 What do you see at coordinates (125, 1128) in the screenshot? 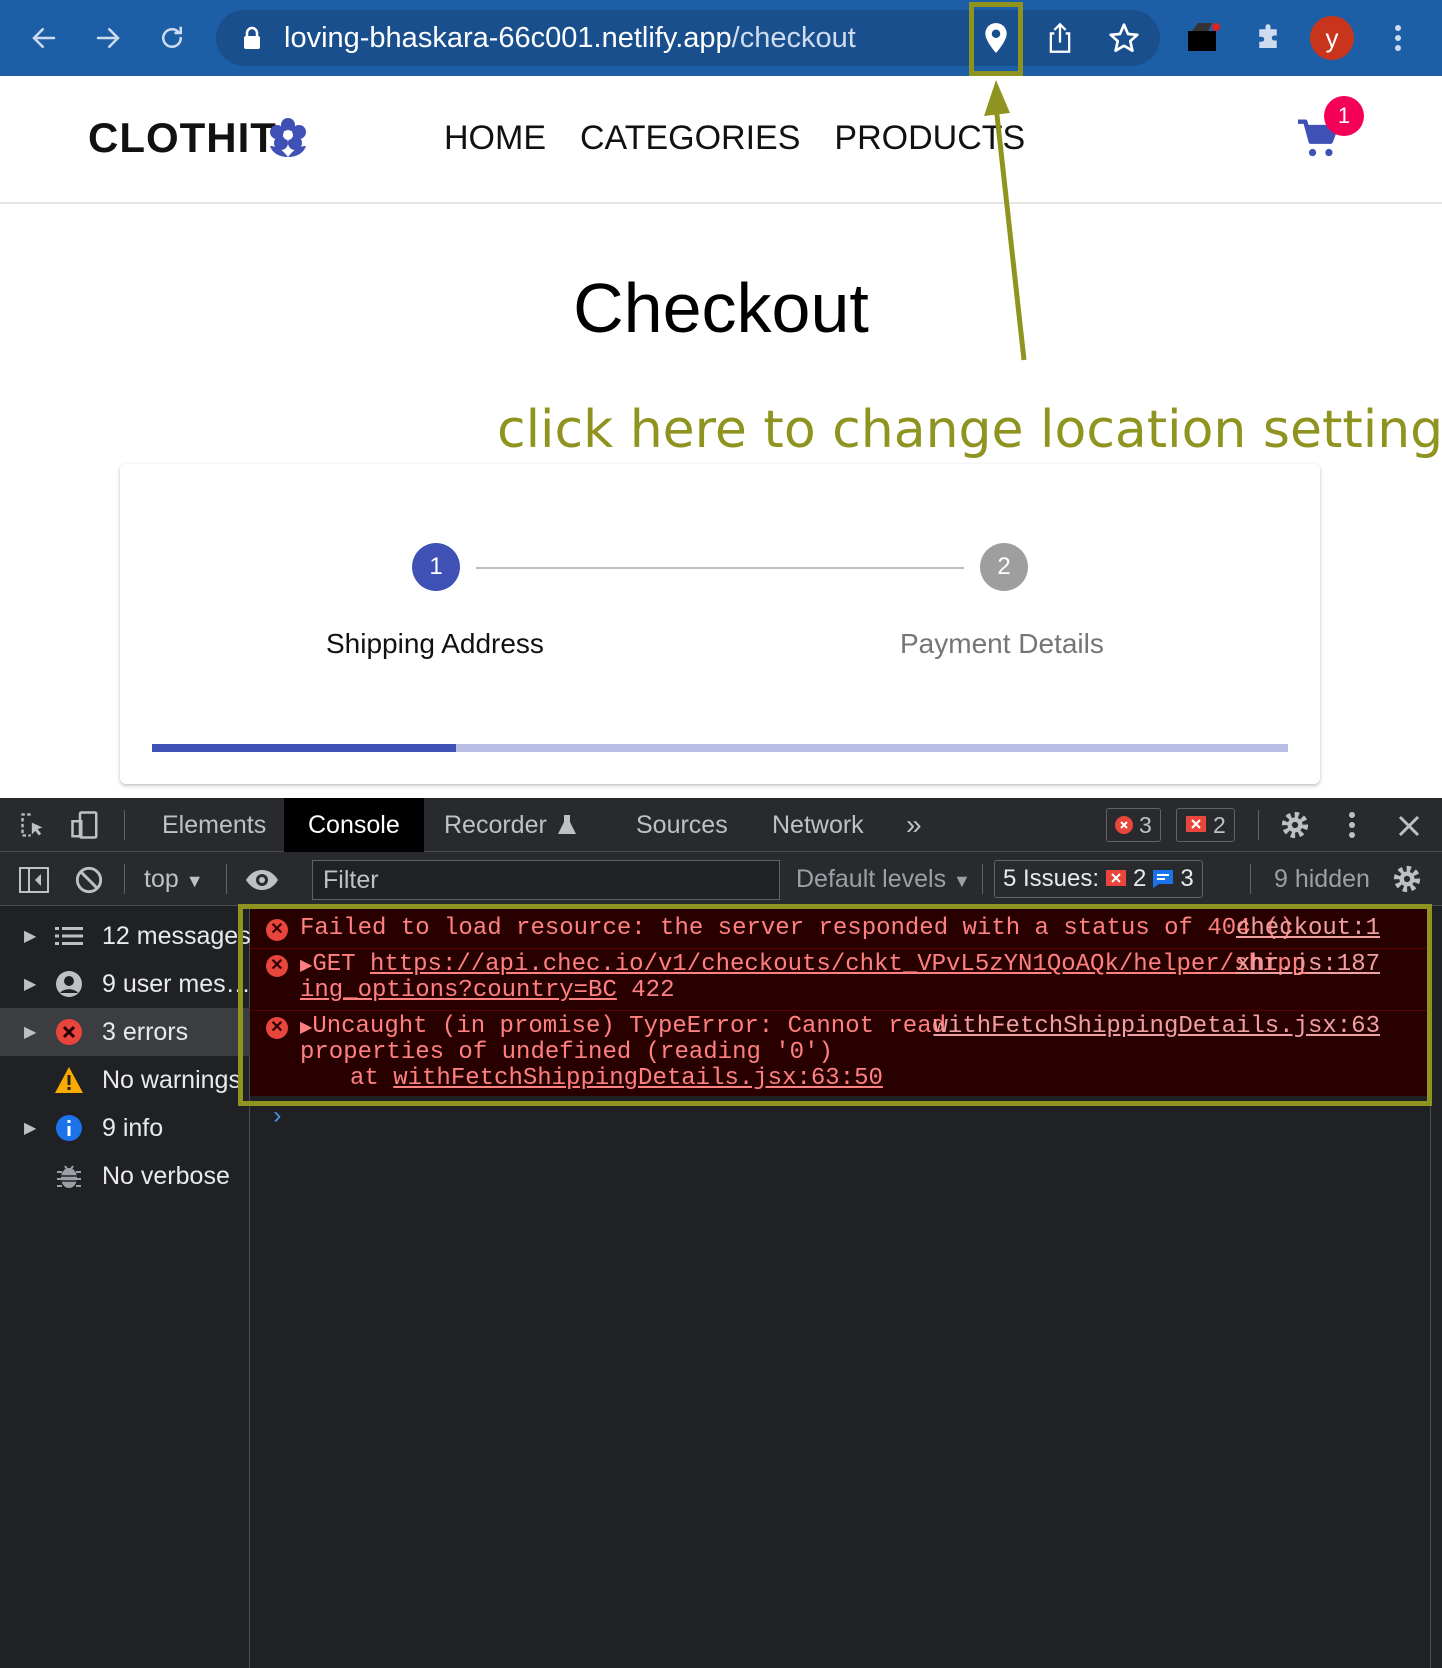
I see `sidebar-item-info: ▶ 9 info` at bounding box center [125, 1128].